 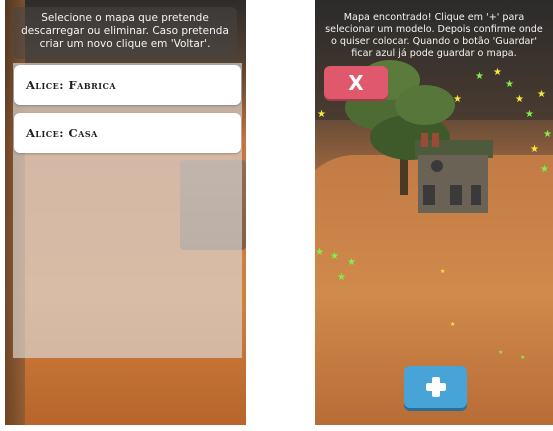 I want to click on map-item-alice-fabrica: Alice: Fabrica, so click(x=127, y=85).